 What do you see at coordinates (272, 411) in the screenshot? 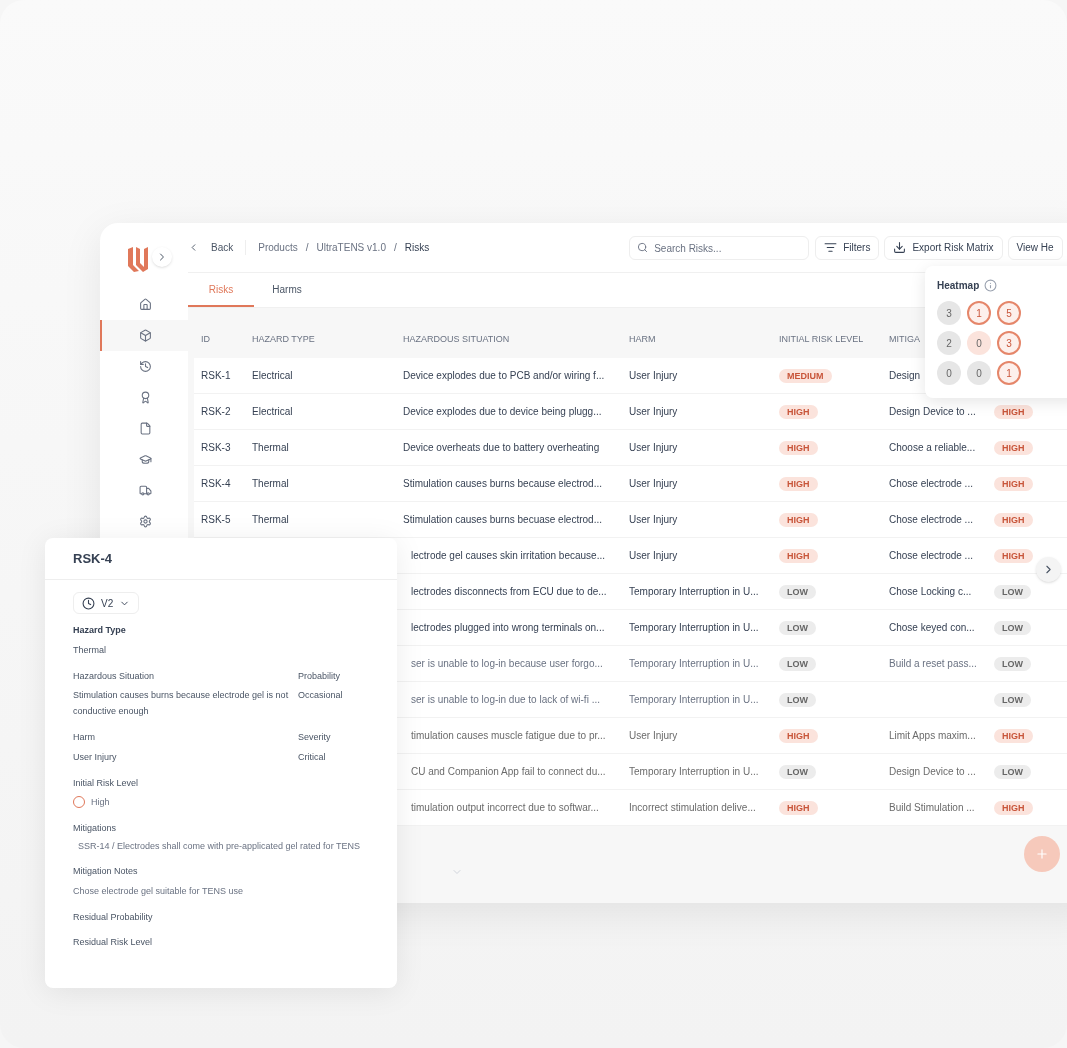
I see `table-cell: Electrical` at bounding box center [272, 411].